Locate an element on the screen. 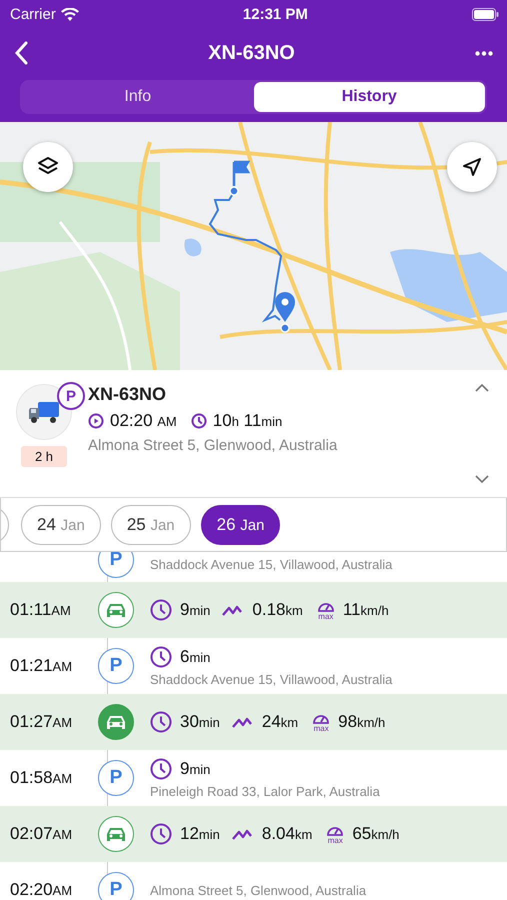 The width and height of the screenshot is (507, 900). address-text: Pineleigh Road 33, Lalor Park, Australia is located at coordinates (265, 791).